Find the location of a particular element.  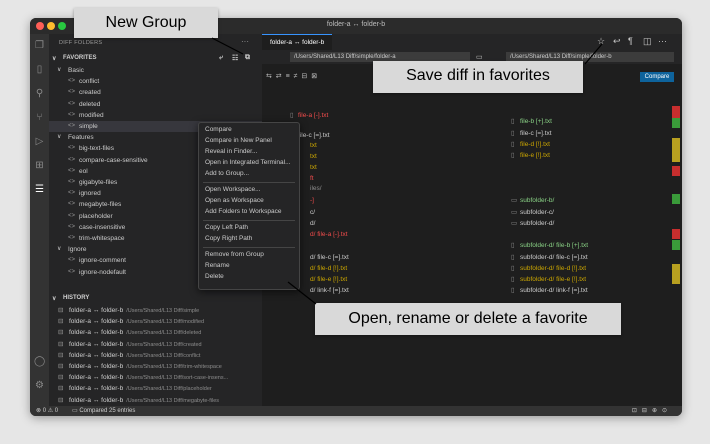

right-diff-row: subfolder-b/ is located at coordinates (537, 201).